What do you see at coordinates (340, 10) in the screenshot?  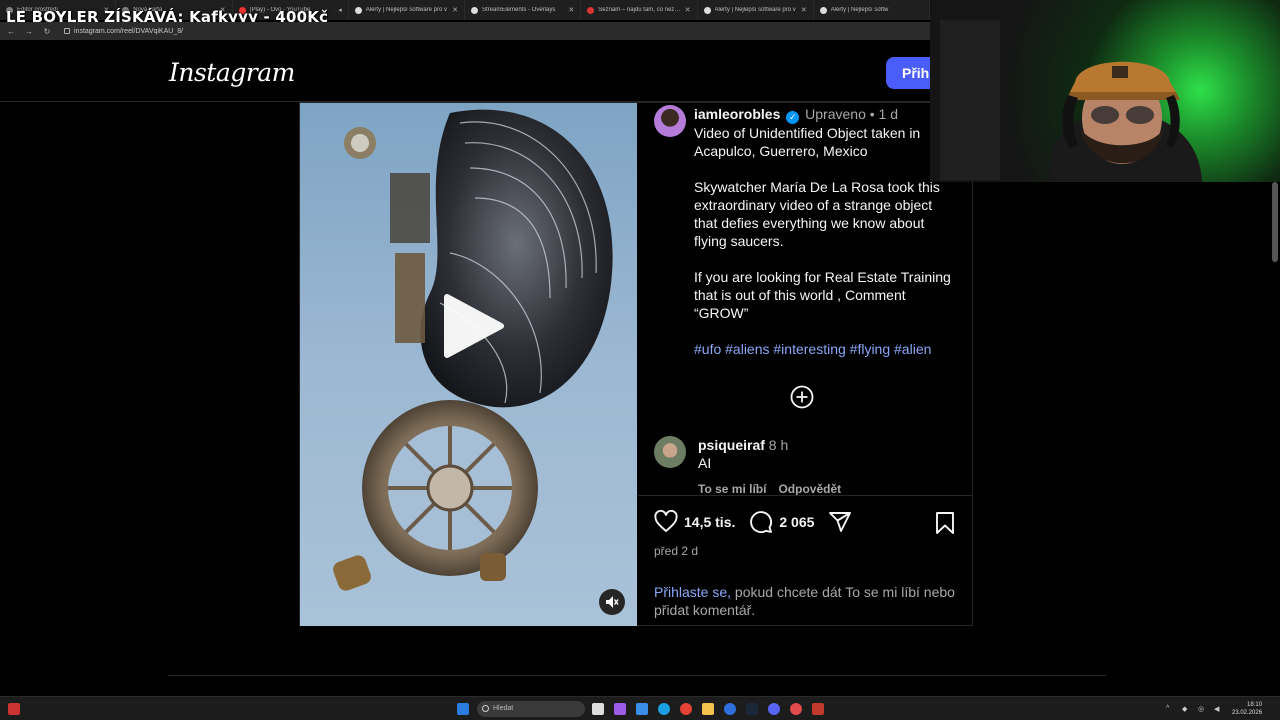 I see `speaker-icon: ◂` at bounding box center [340, 10].